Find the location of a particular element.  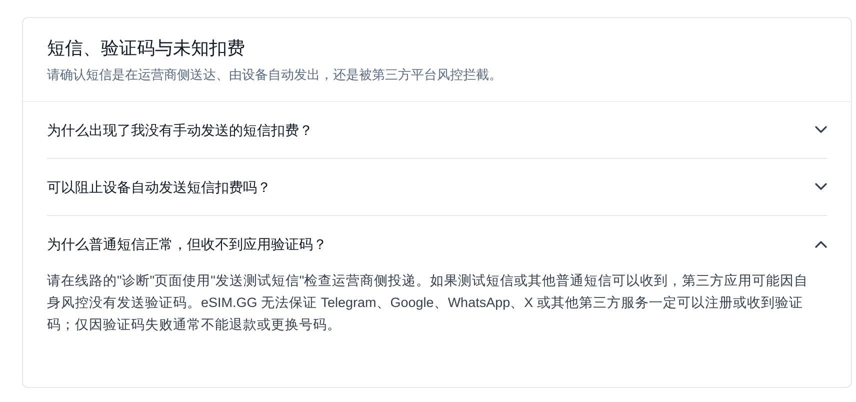

section-title: 短信、验证码与未知扣费 is located at coordinates (146, 48).